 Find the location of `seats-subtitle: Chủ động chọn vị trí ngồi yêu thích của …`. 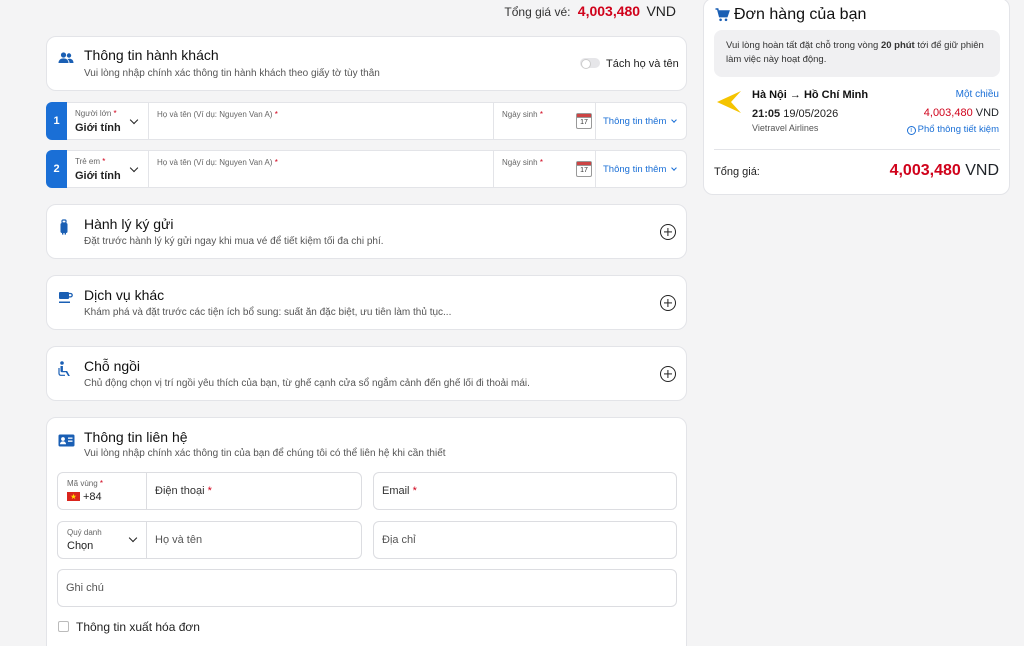

seats-subtitle: Chủ động chọn vị trí ngồi yêu thích của … is located at coordinates (307, 383).